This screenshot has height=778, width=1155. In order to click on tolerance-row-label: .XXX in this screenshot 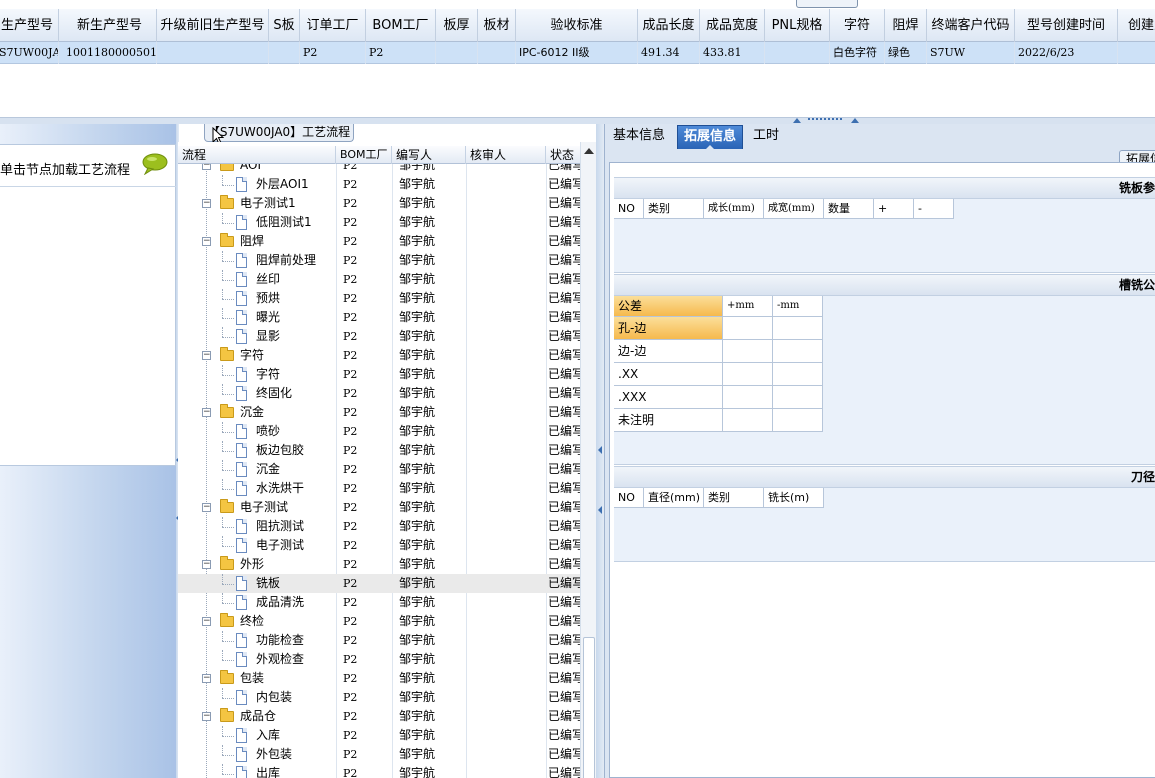, I will do `click(668, 397)`.